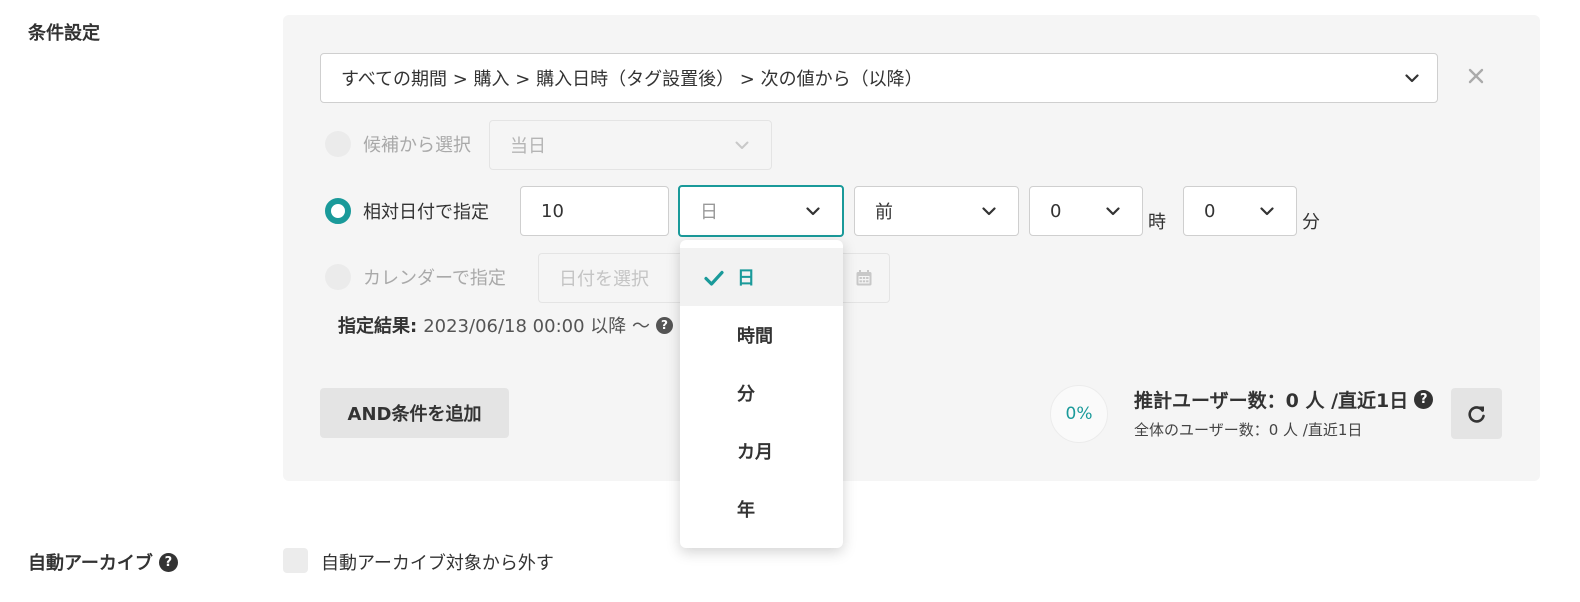 The height and width of the screenshot is (602, 1580). What do you see at coordinates (552, 211) in the screenshot?
I see `relative-amount-value: 10` at bounding box center [552, 211].